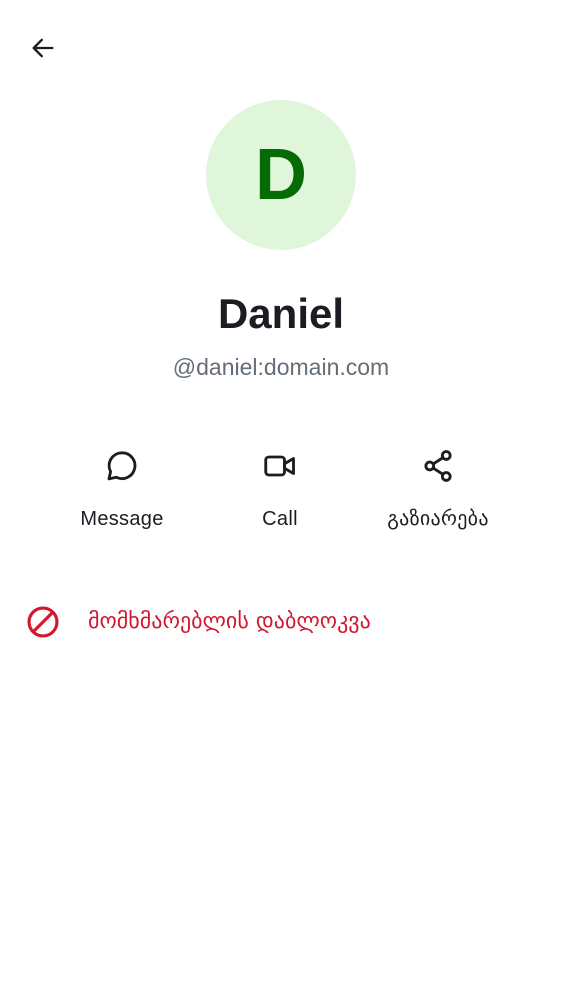  I want to click on share-icon, so click(438, 466).